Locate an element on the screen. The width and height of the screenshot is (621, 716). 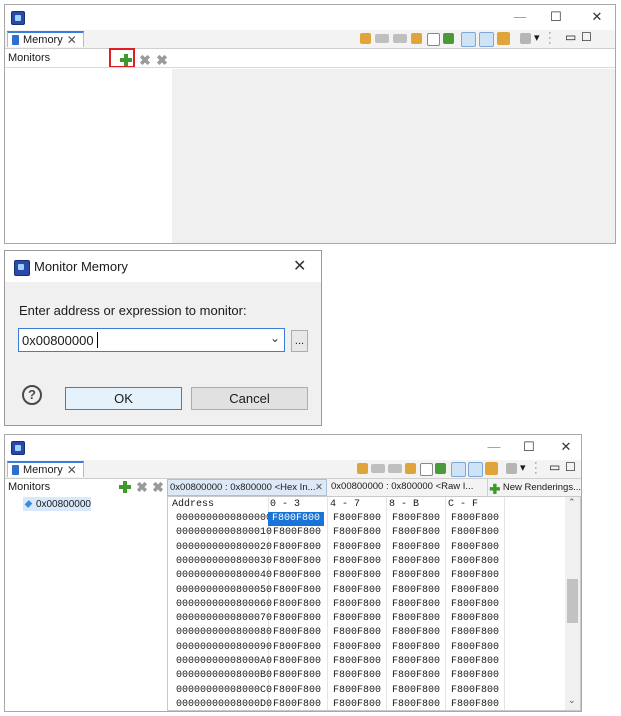
vertical-dots-icon: · · · is located at coordinates (550, 38).